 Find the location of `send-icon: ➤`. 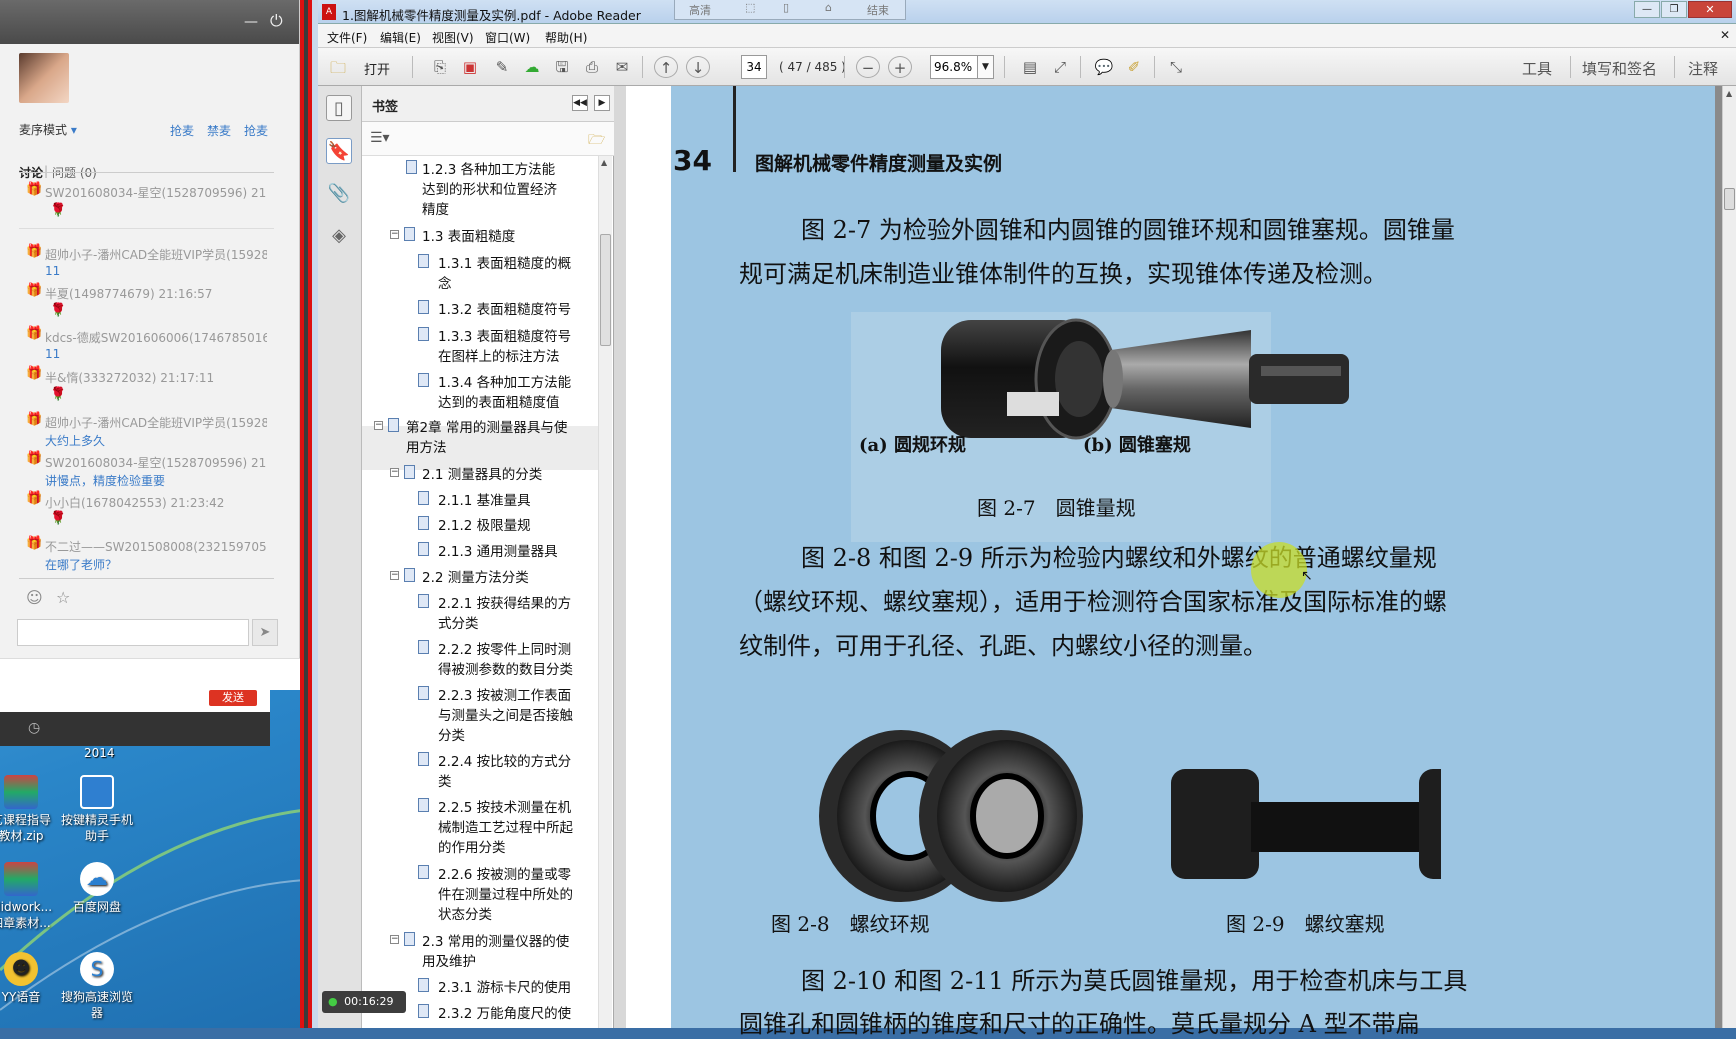

send-icon: ➤ is located at coordinates (265, 632).